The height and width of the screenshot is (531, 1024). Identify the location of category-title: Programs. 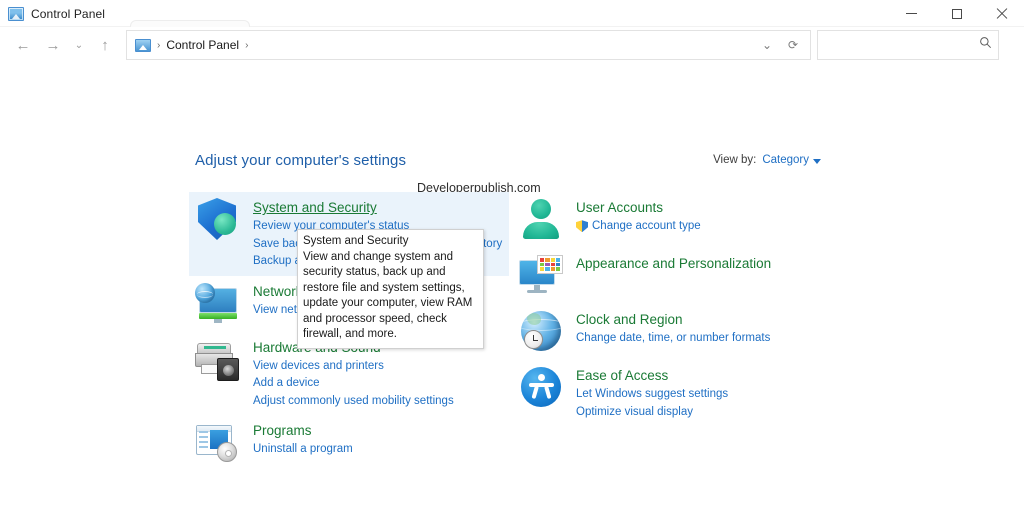
(282, 431).